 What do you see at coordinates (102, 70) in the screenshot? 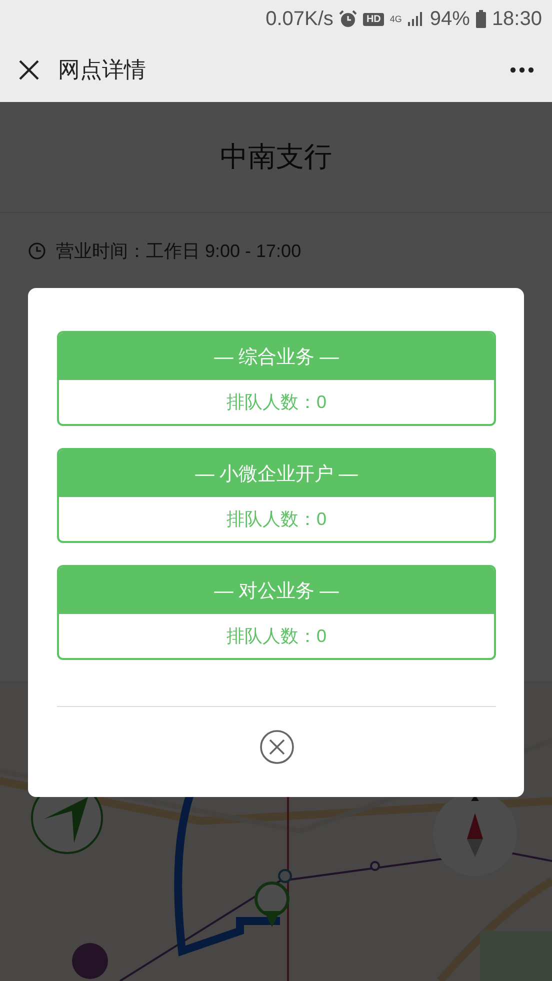
I see `page-title: 网点详情` at bounding box center [102, 70].